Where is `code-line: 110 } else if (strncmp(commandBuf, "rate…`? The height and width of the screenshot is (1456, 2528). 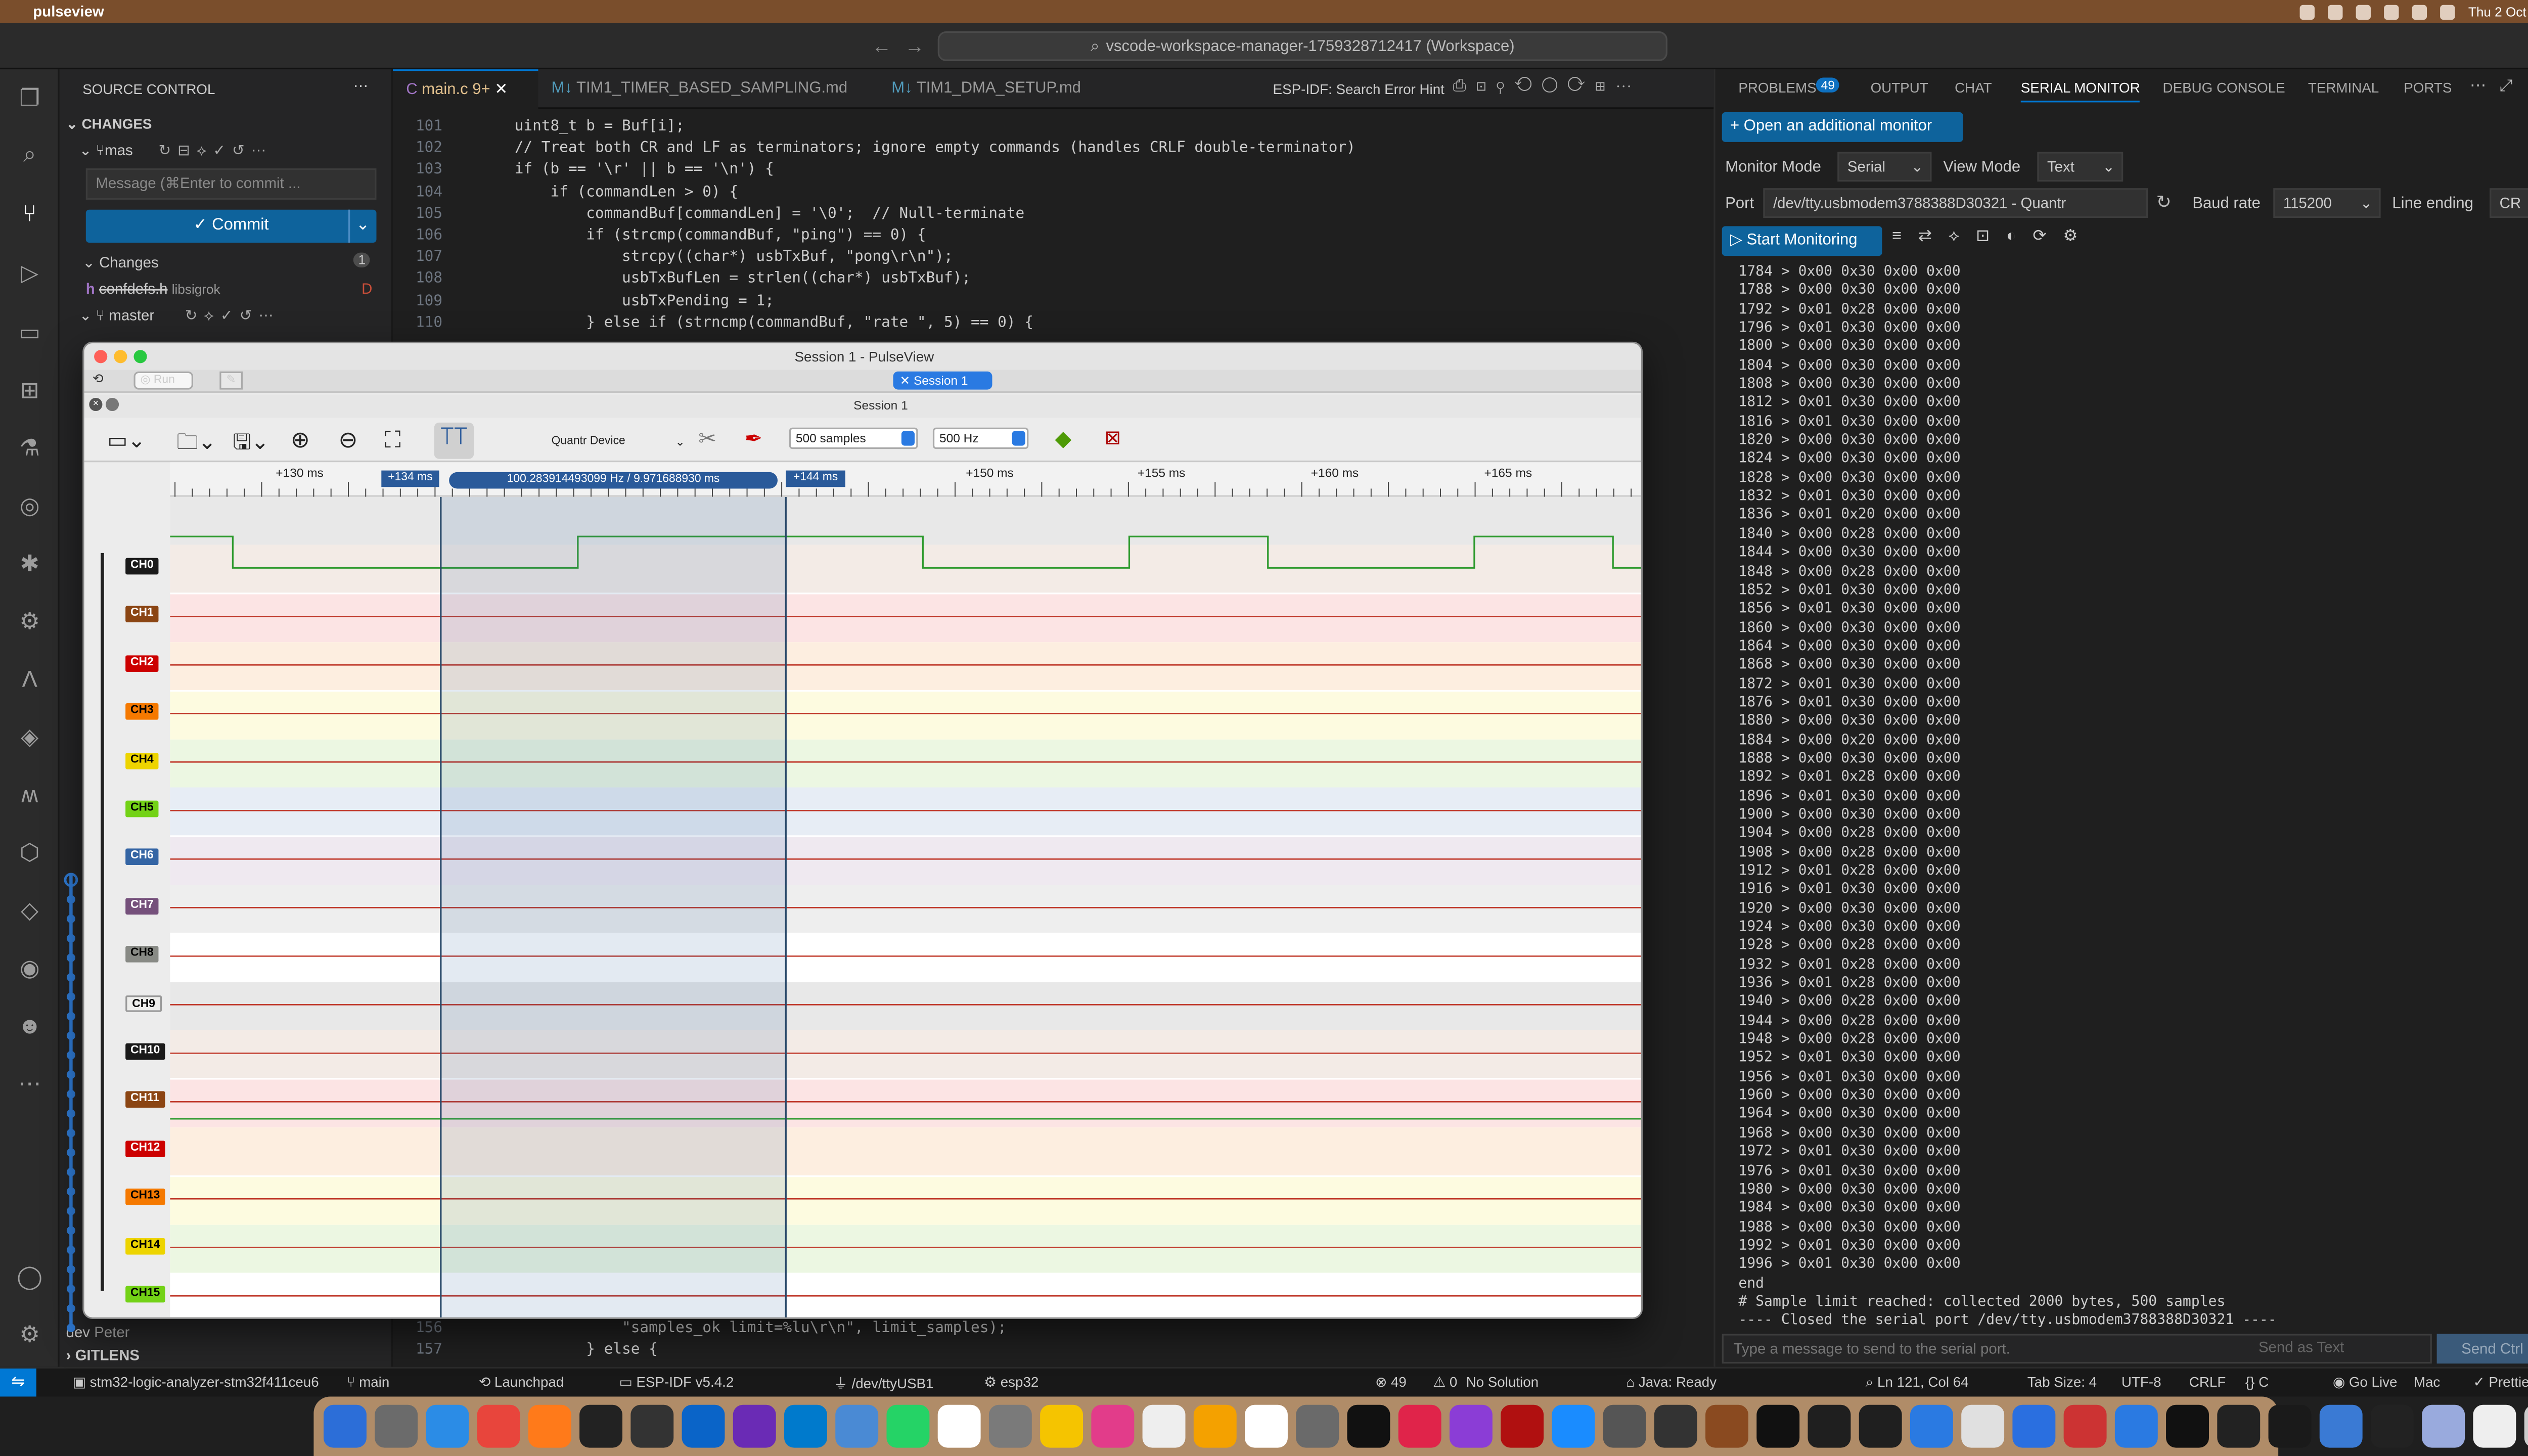
code-line: 110 } else if (strncmp(commandBuf, "rate… is located at coordinates (1053, 324).